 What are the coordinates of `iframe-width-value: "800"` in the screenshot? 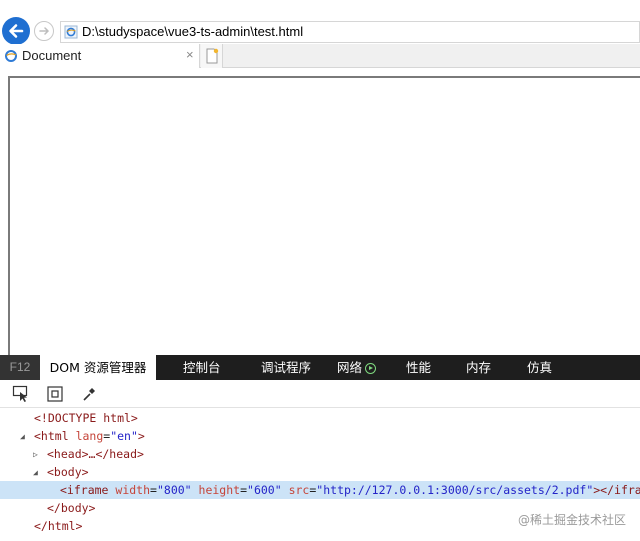 It's located at (174, 490).